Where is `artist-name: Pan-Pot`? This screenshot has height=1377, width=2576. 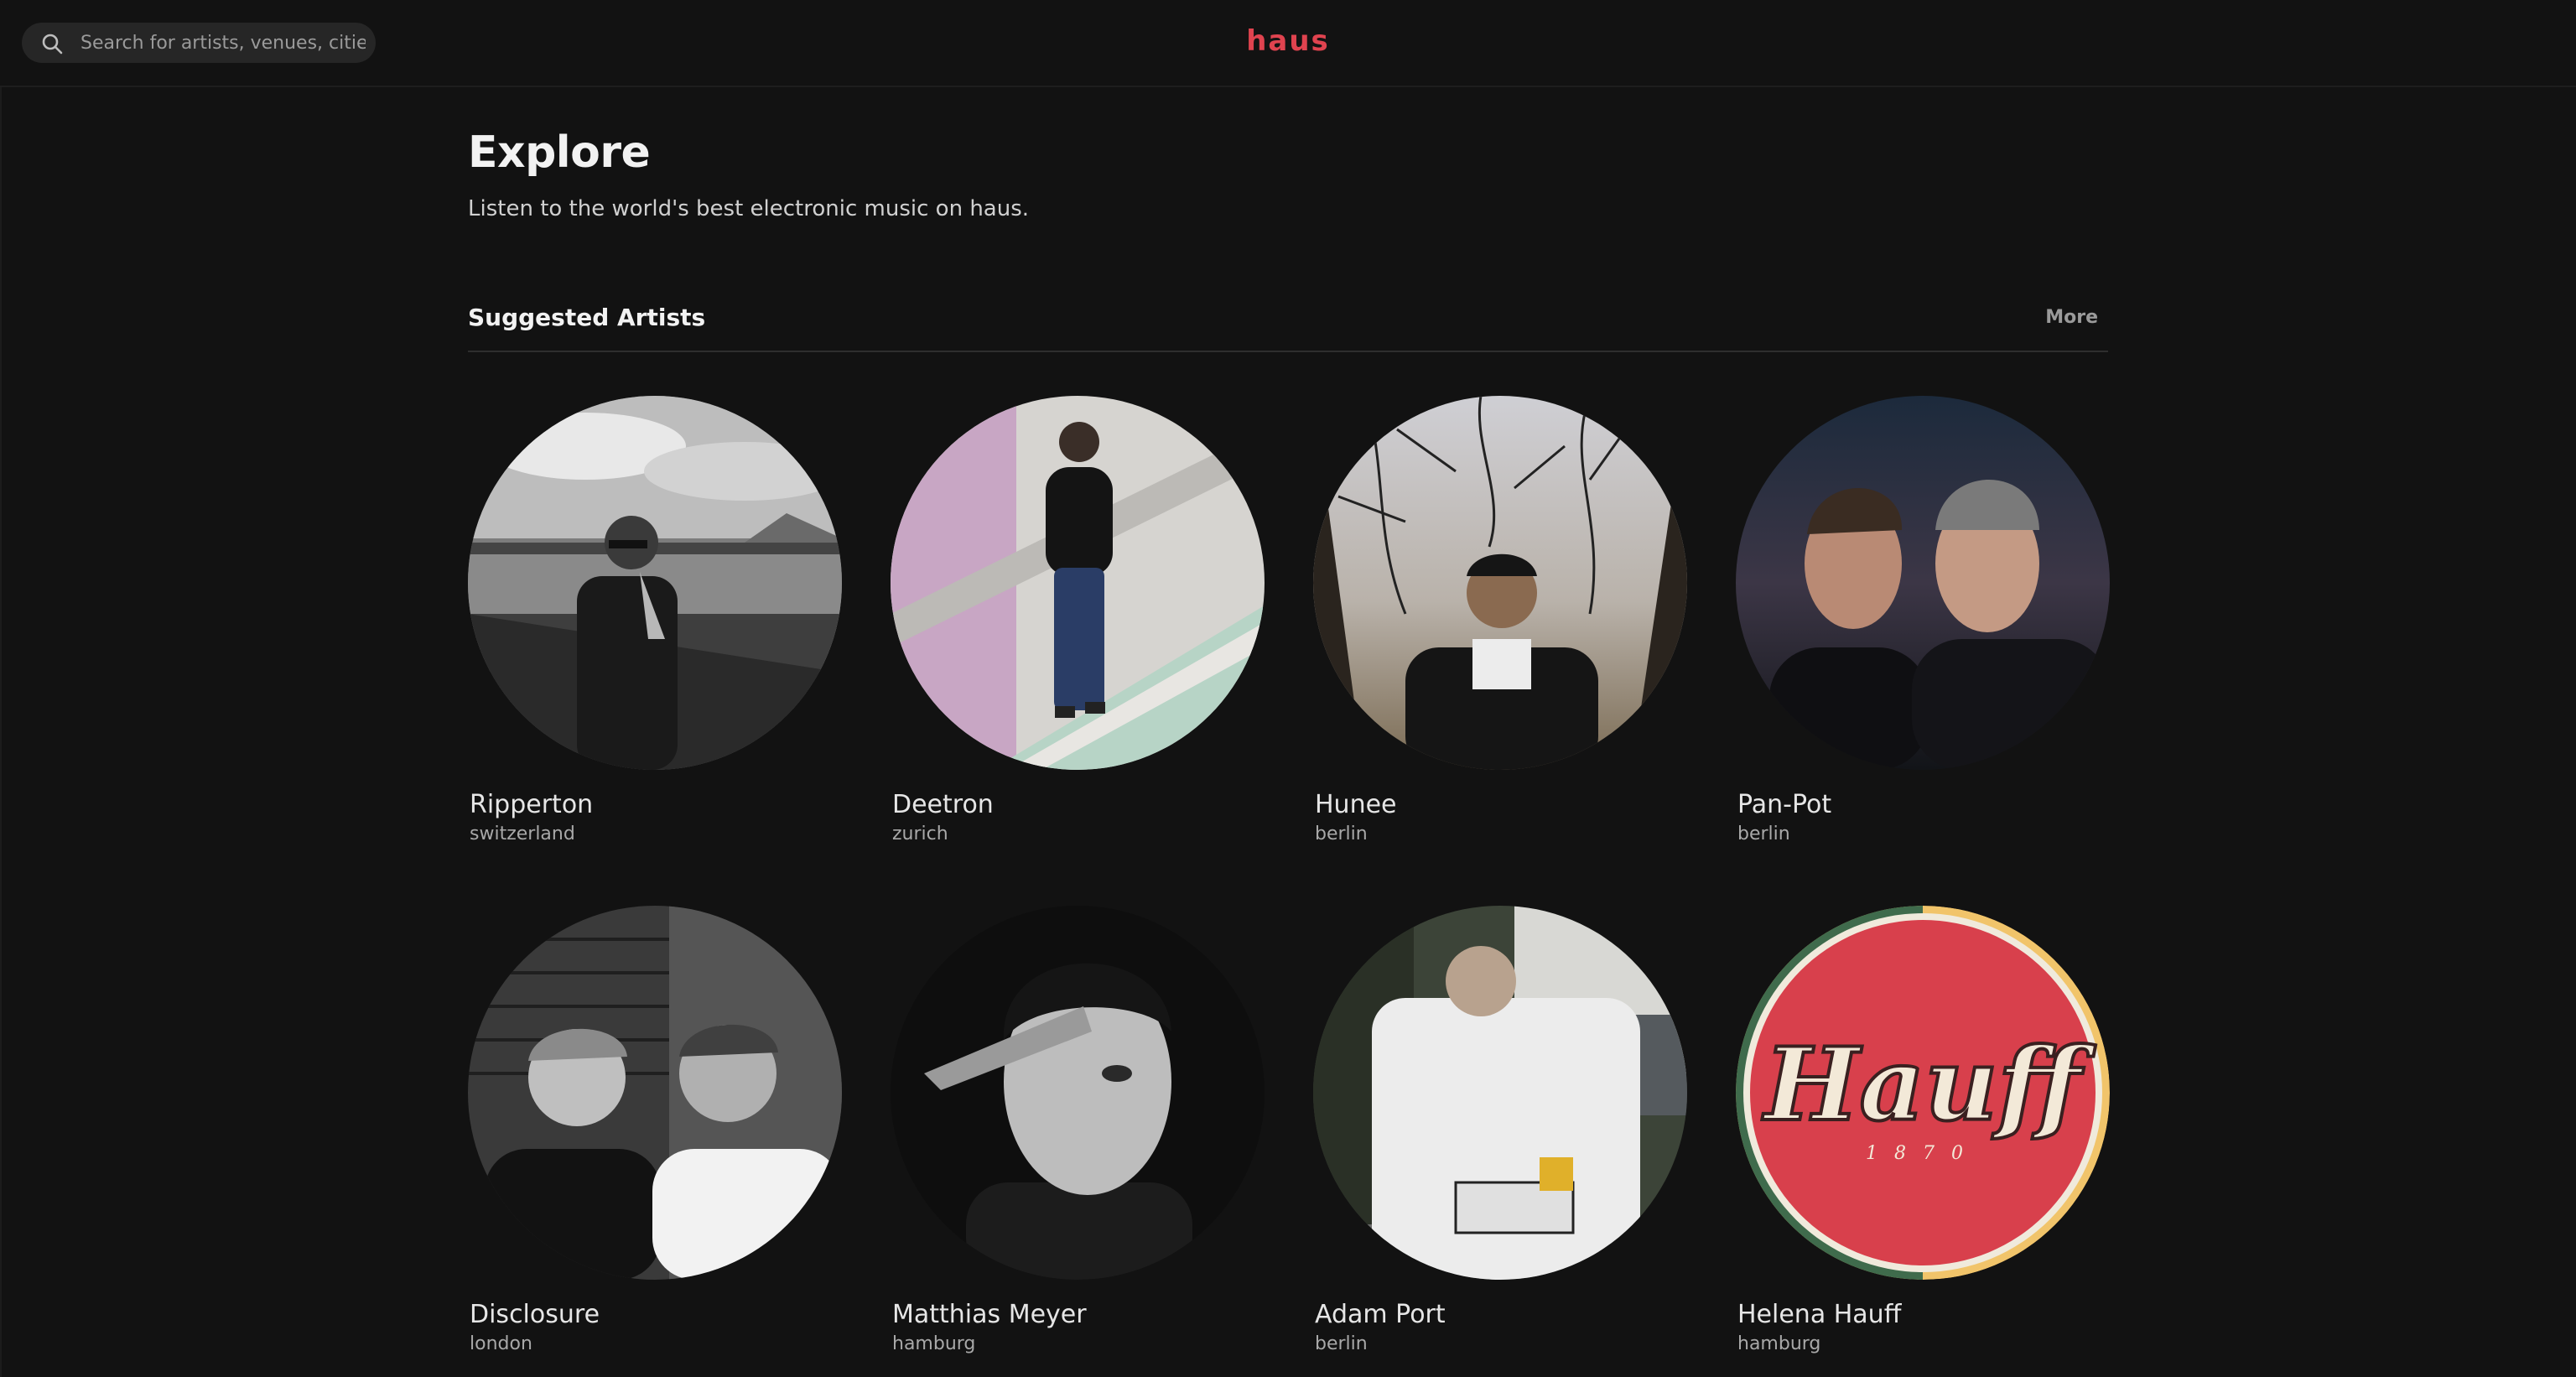 artist-name: Pan-Pot is located at coordinates (1785, 804).